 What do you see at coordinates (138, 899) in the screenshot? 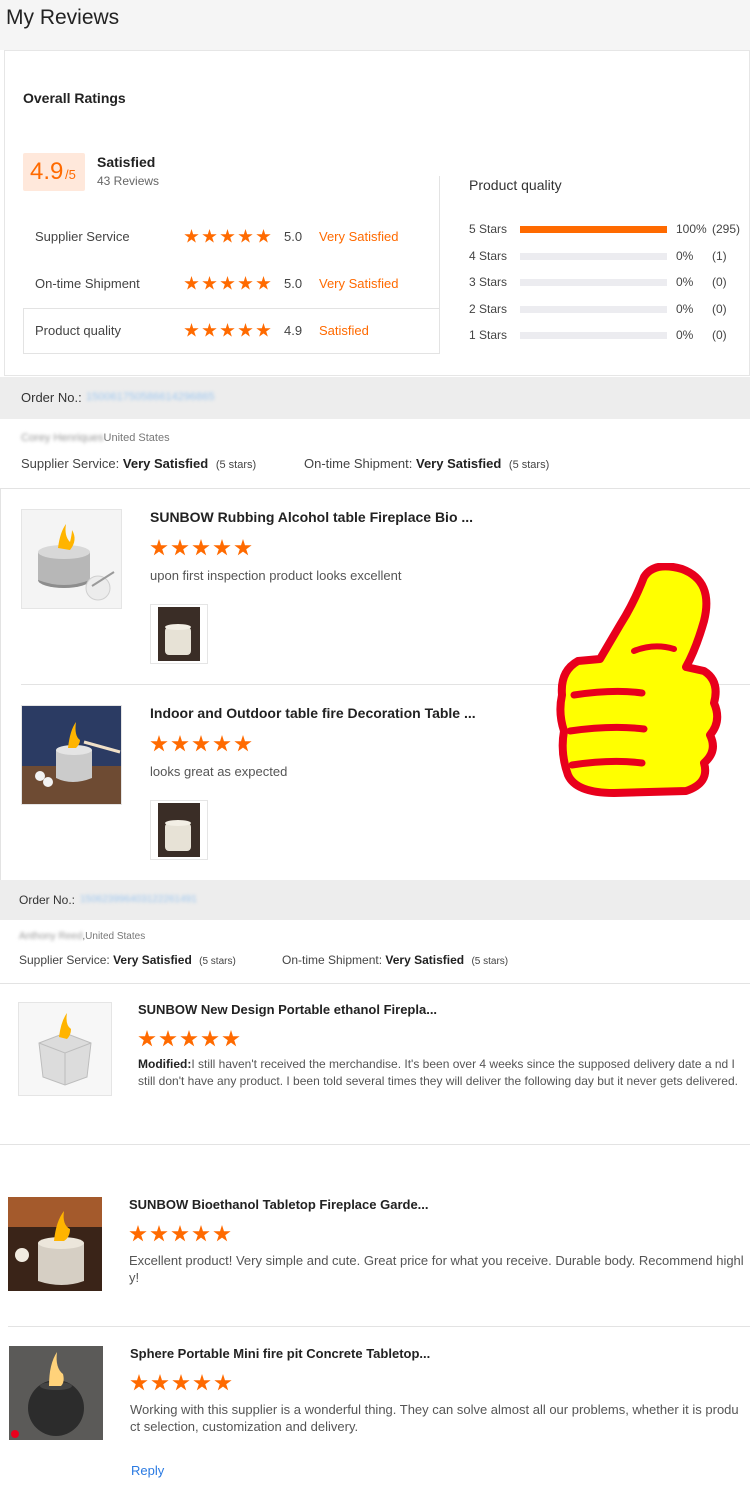
I see `order-number: 150623996403122261491` at bounding box center [138, 899].